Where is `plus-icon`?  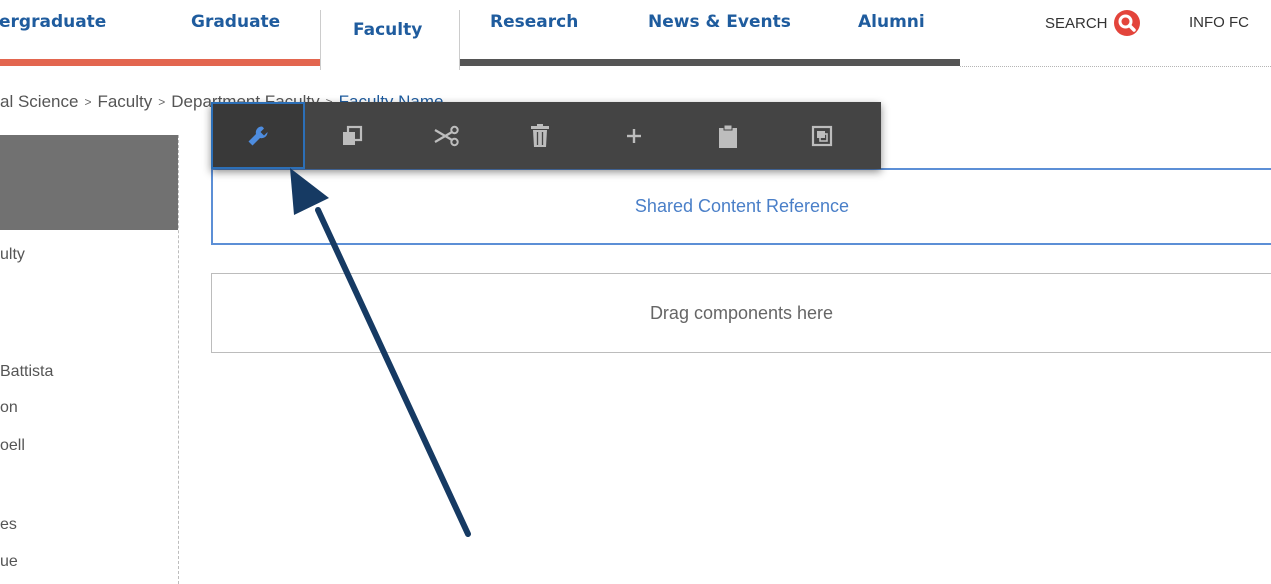
plus-icon is located at coordinates (634, 136).